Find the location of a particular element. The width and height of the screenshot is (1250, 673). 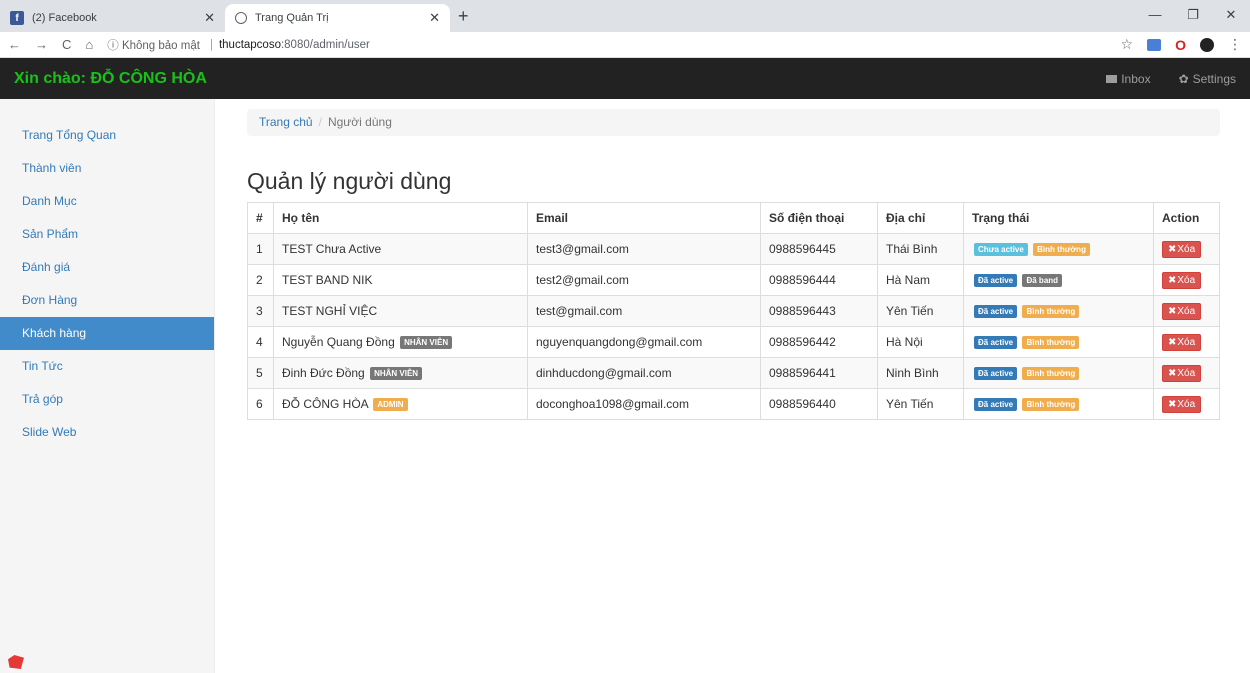

cell-index: 5 is located at coordinates (260, 373).